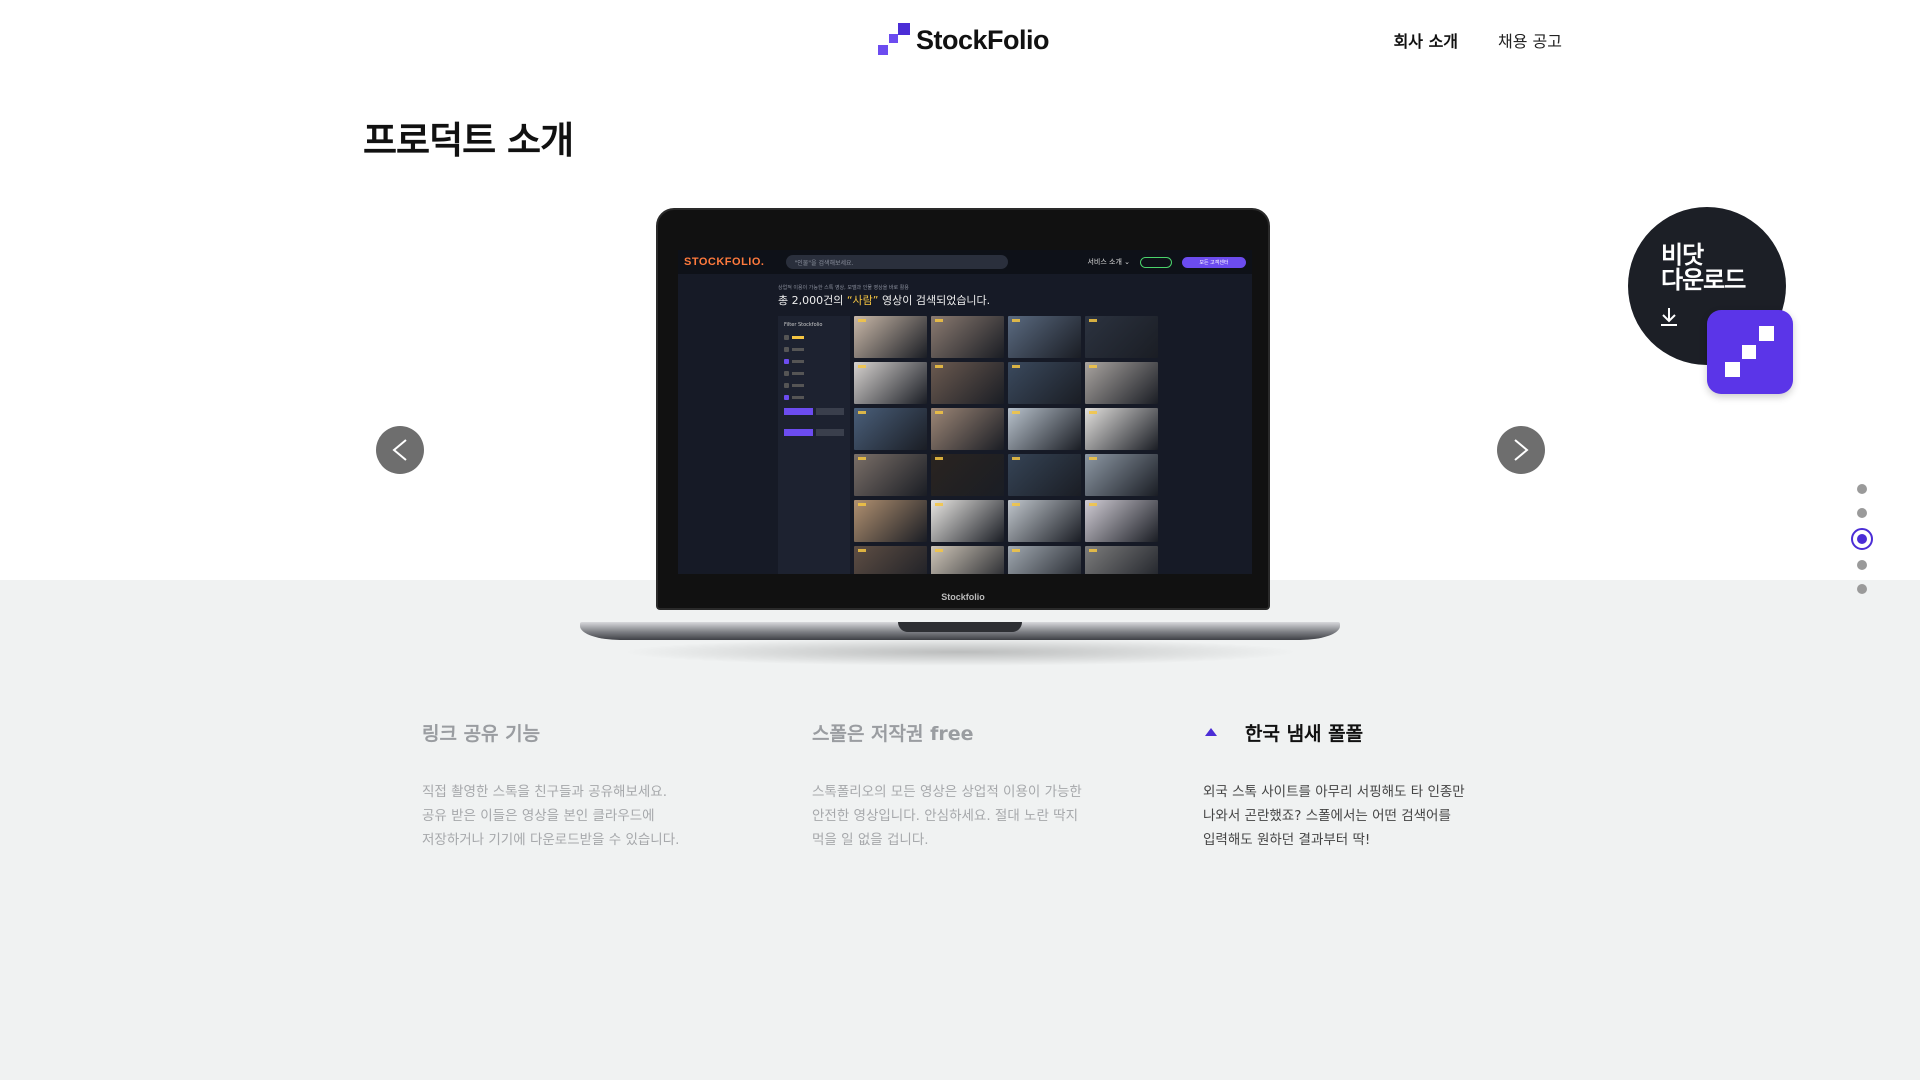 The height and width of the screenshot is (1080, 1920). I want to click on section-pagination, so click(1862, 546).